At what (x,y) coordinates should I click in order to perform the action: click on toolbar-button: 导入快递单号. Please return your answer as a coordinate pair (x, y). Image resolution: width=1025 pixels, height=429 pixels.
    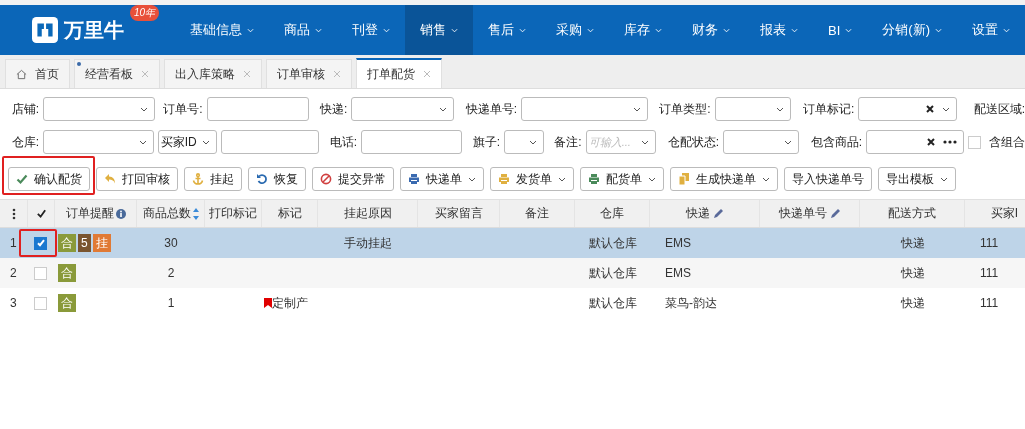
    Looking at the image, I should click on (828, 179).